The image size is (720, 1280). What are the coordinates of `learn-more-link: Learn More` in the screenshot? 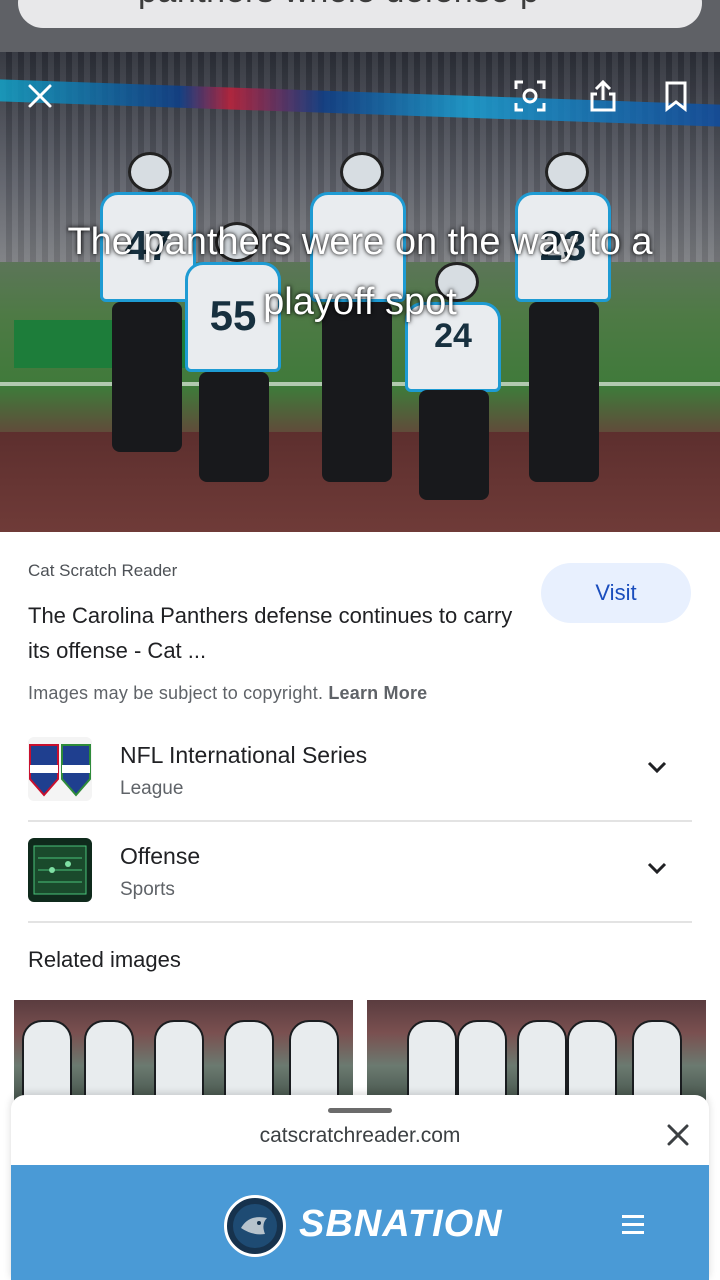 It's located at (377, 693).